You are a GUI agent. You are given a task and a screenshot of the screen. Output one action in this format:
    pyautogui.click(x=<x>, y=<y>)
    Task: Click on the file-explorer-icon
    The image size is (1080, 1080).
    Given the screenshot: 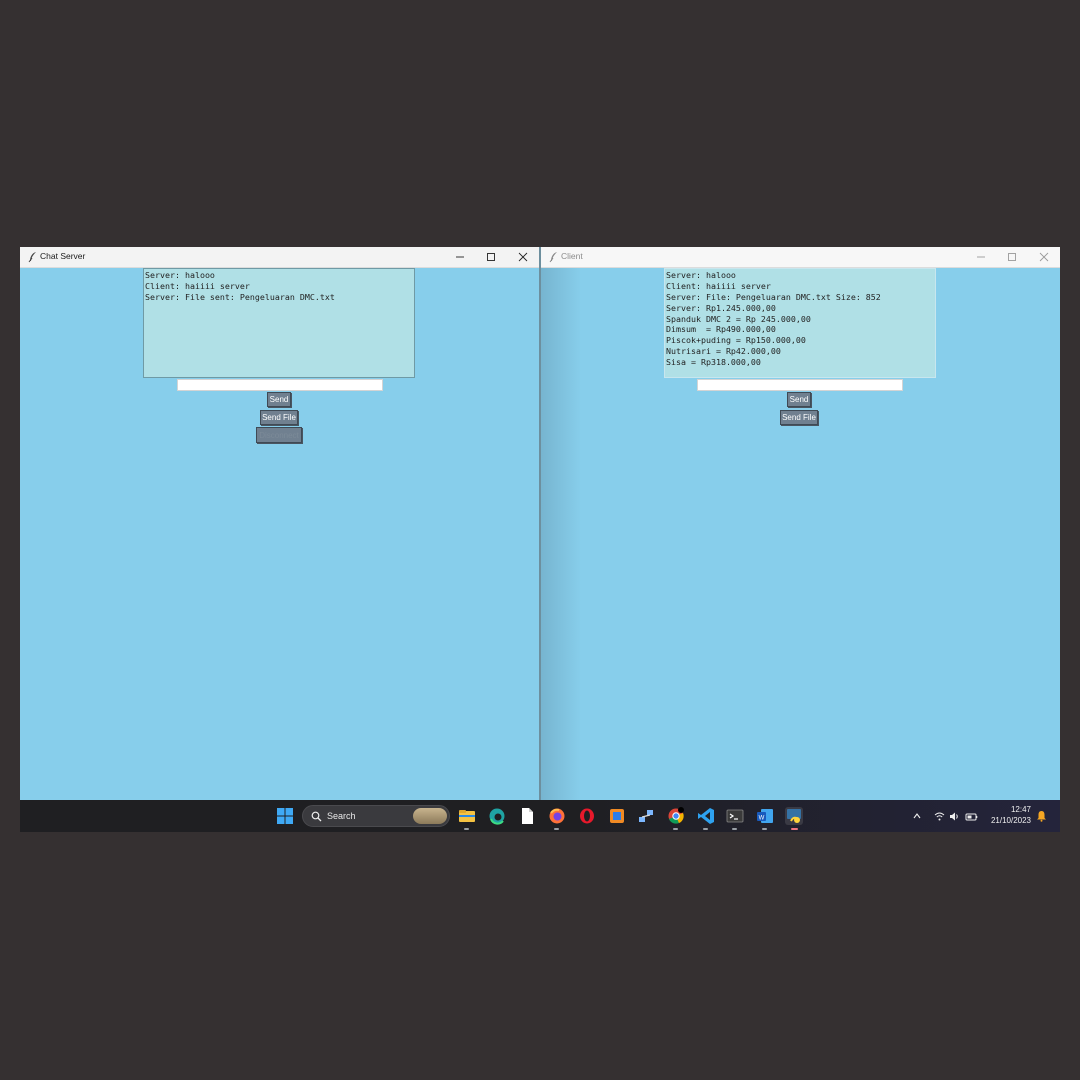 What is the action you would take?
    pyautogui.click(x=467, y=816)
    